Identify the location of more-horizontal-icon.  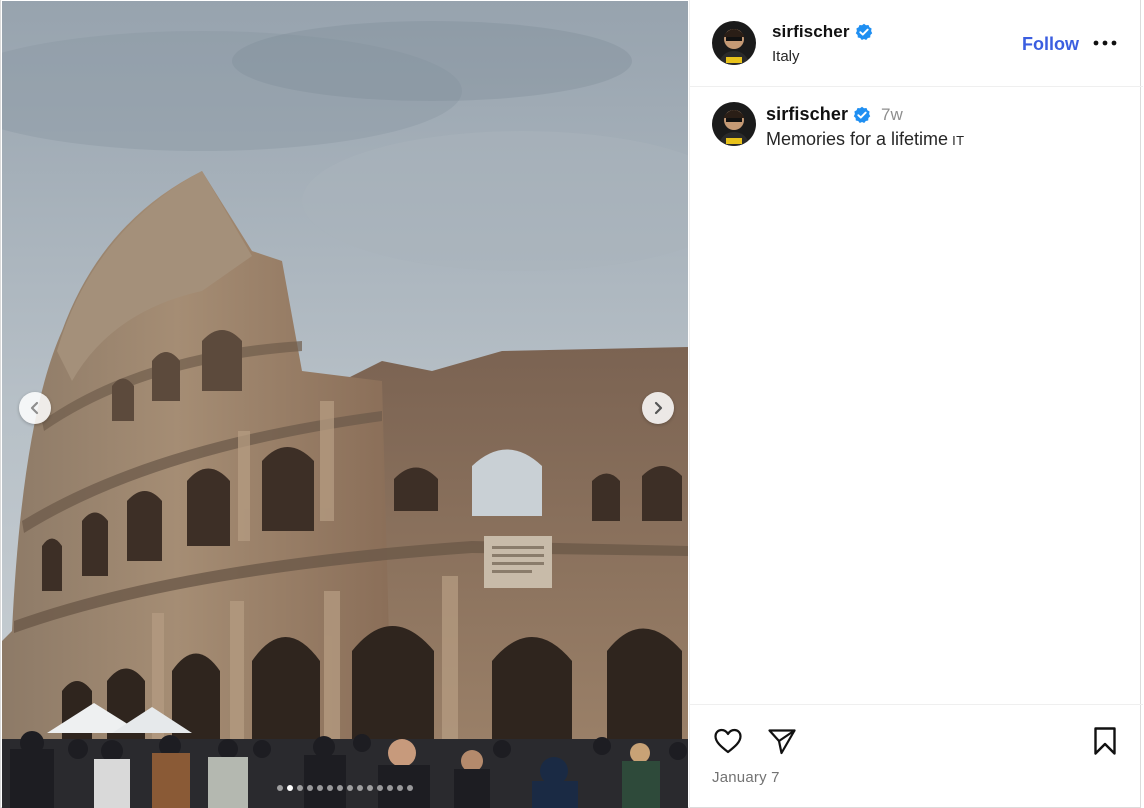
(1105, 43).